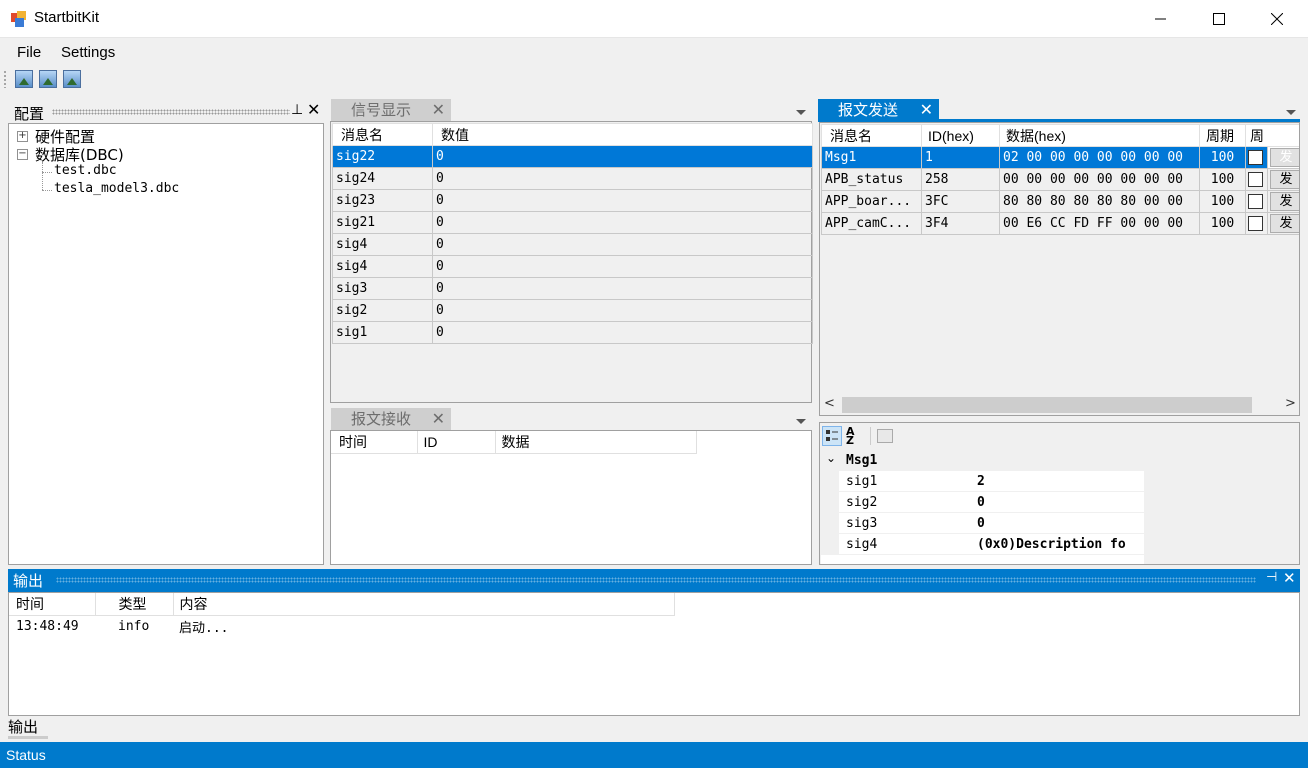 Image resolution: width=1308 pixels, height=768 pixels. I want to click on scrollbar-thumb, so click(1047, 405).